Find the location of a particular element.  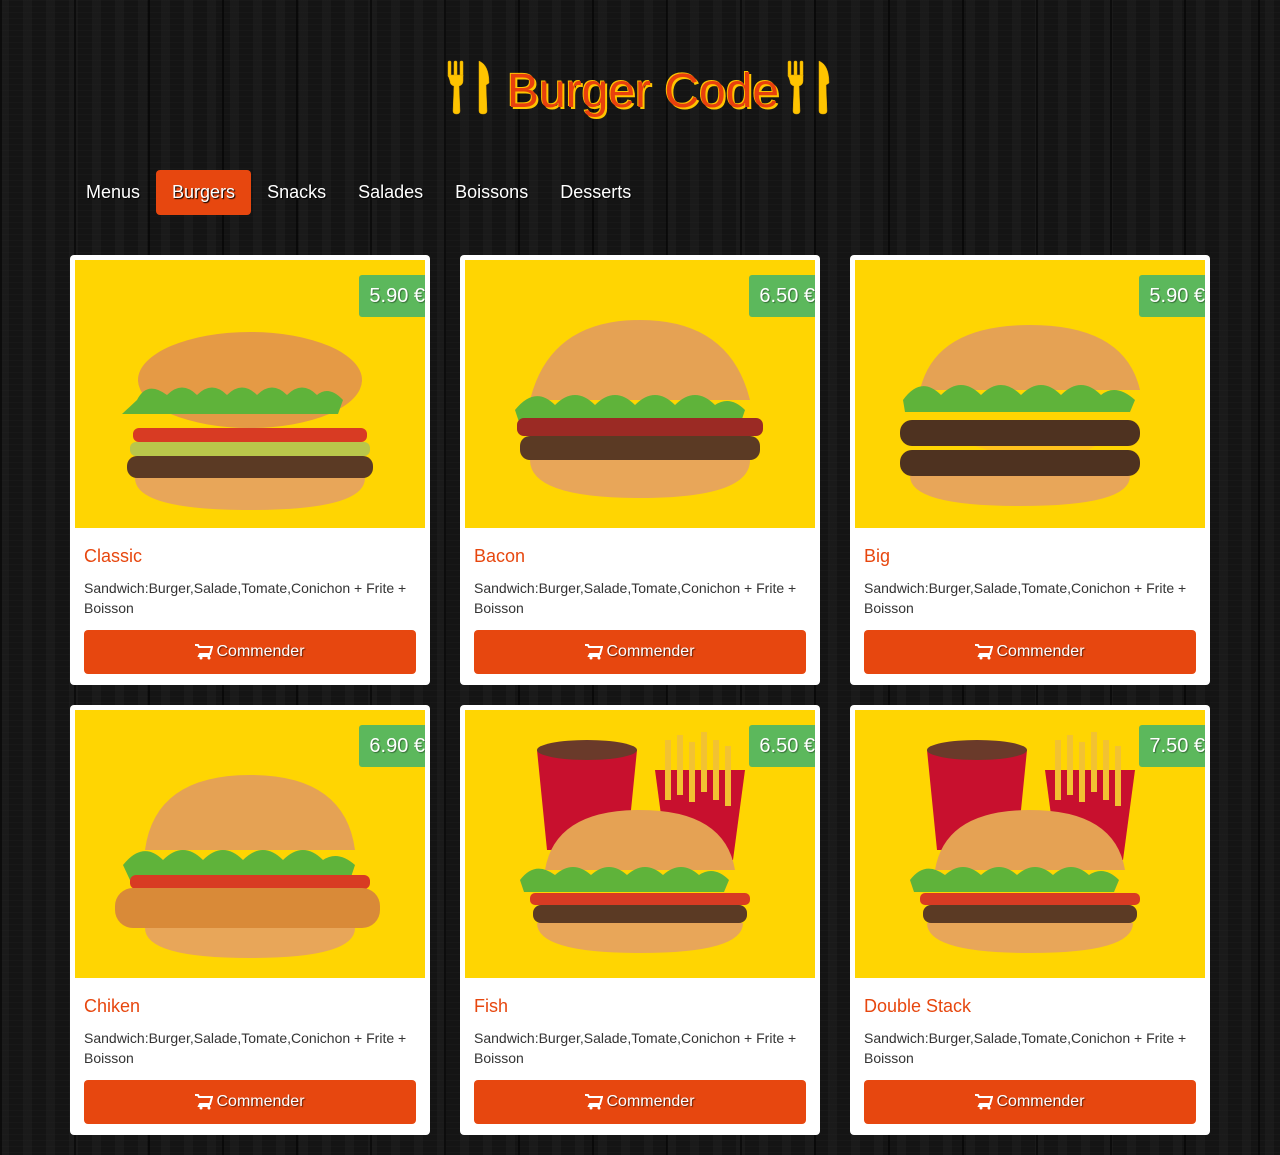

product-title: Bacon is located at coordinates (500, 556).